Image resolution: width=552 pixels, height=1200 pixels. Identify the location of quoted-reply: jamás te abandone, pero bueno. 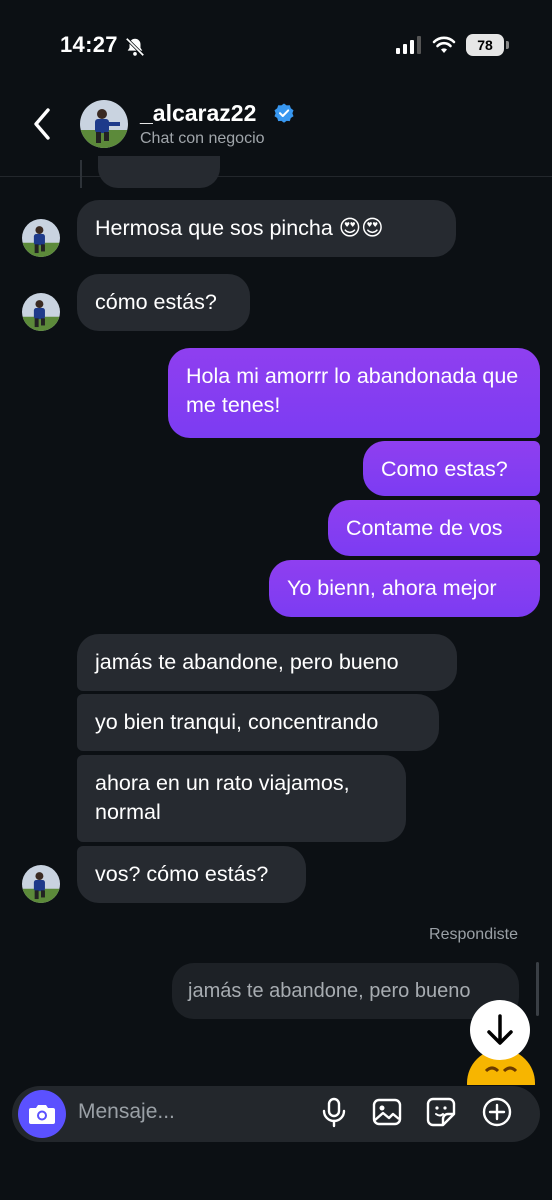
(345, 991).